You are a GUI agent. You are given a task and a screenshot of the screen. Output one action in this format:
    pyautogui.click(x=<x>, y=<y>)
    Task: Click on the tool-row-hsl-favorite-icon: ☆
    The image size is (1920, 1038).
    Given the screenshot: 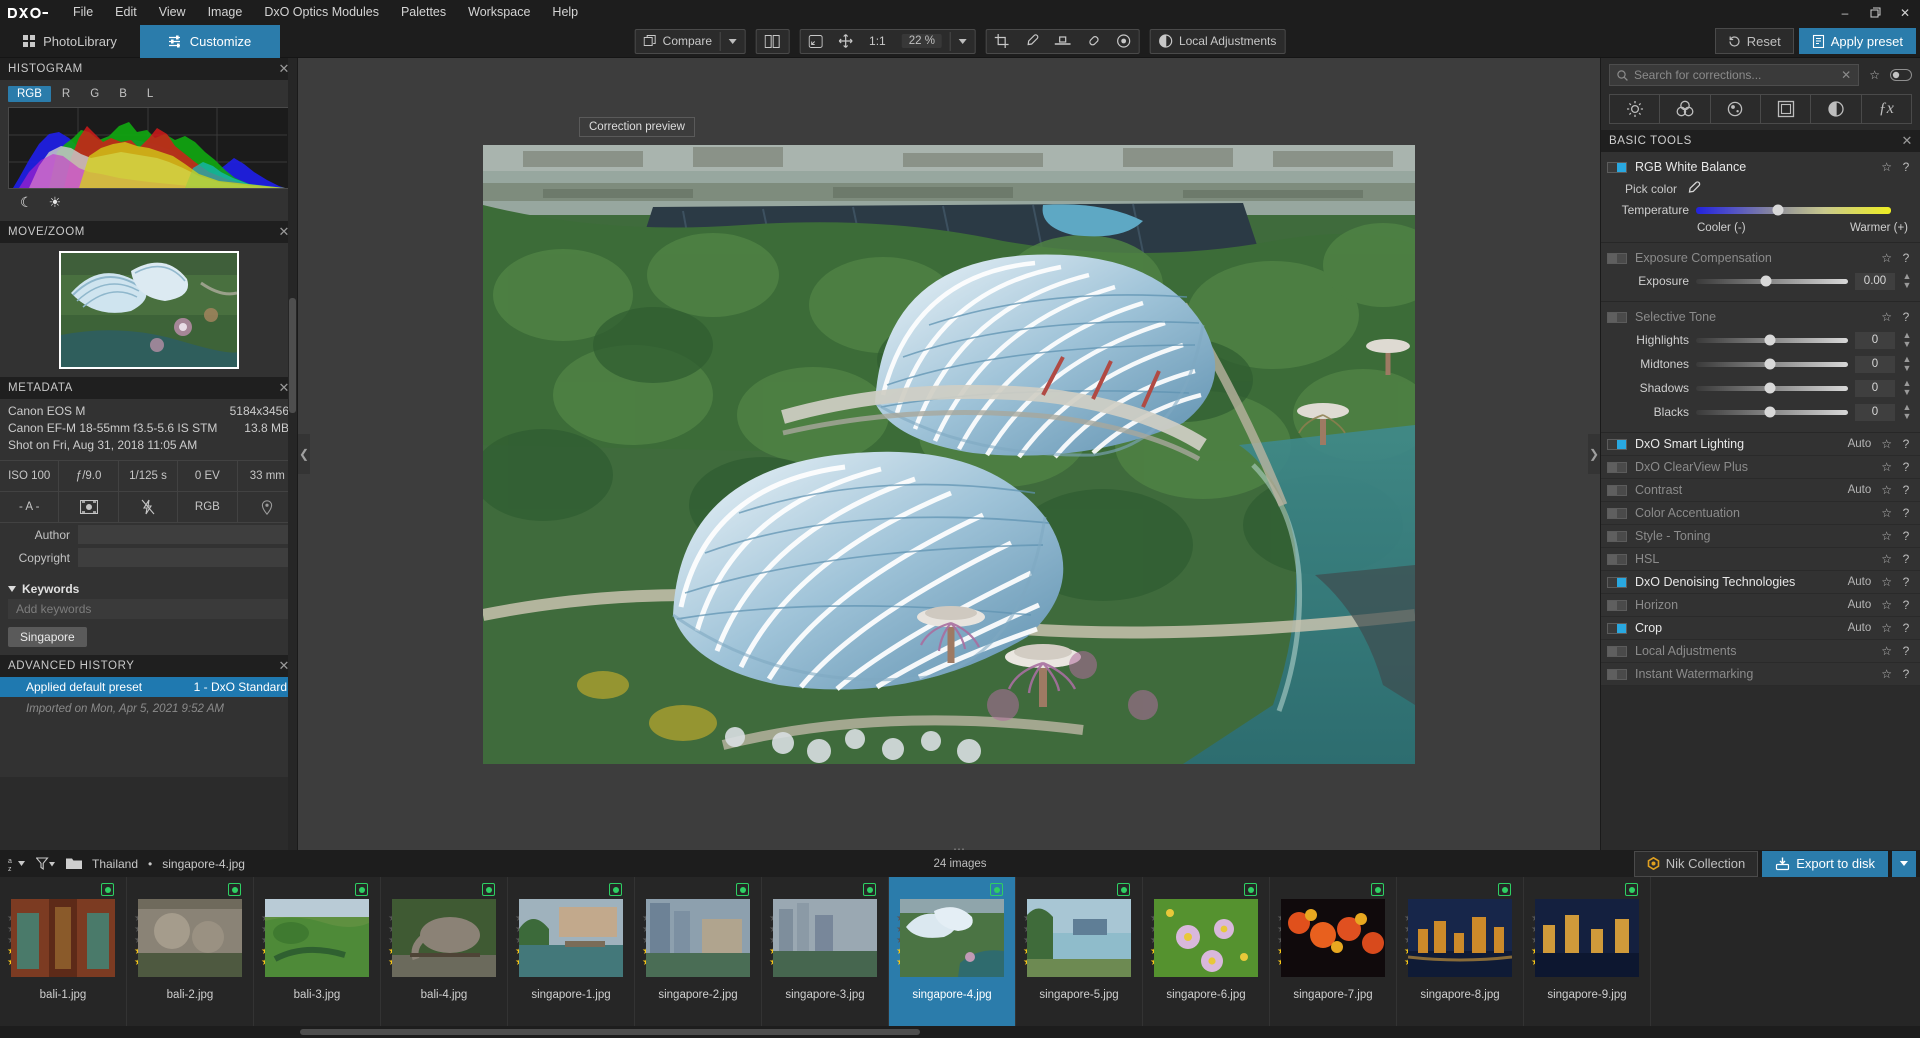 What is the action you would take?
    pyautogui.click(x=1886, y=559)
    